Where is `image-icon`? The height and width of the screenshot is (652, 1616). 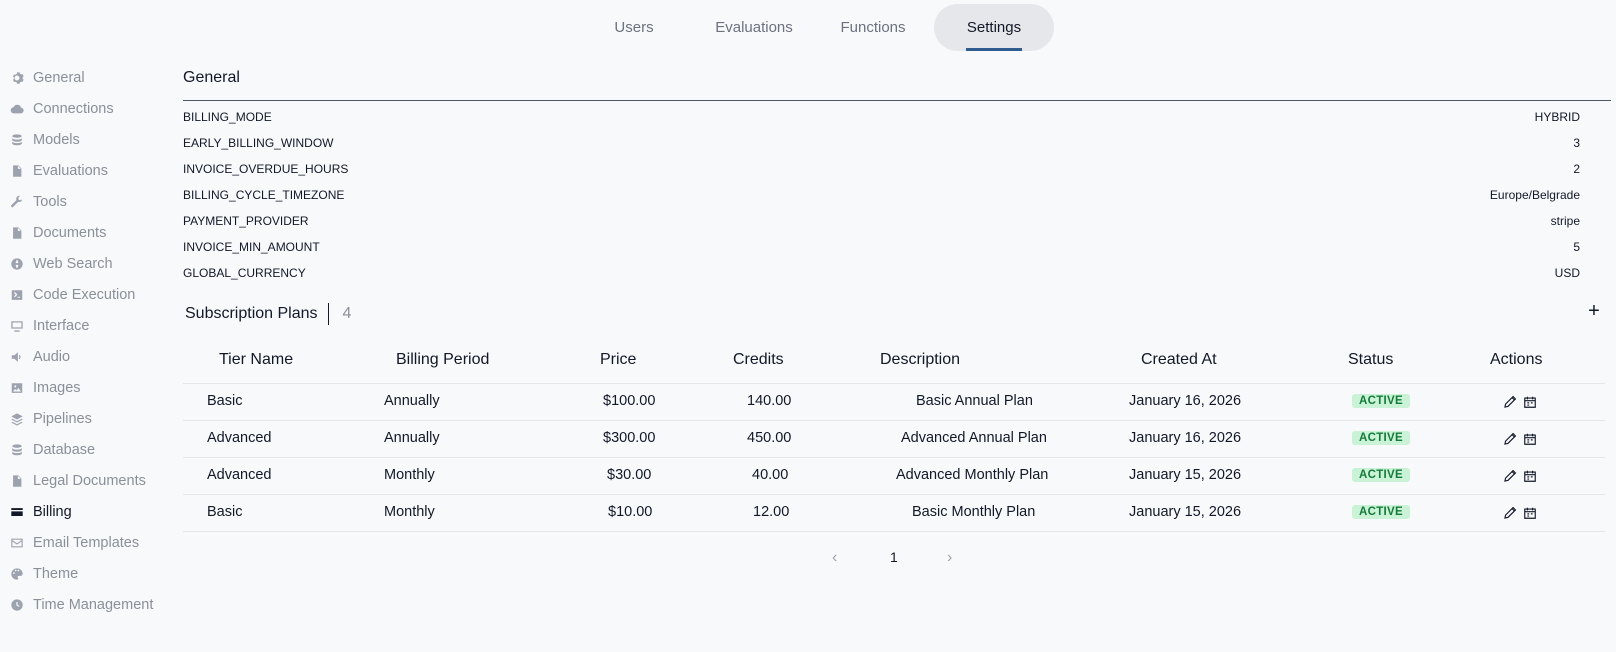
image-icon is located at coordinates (17, 388).